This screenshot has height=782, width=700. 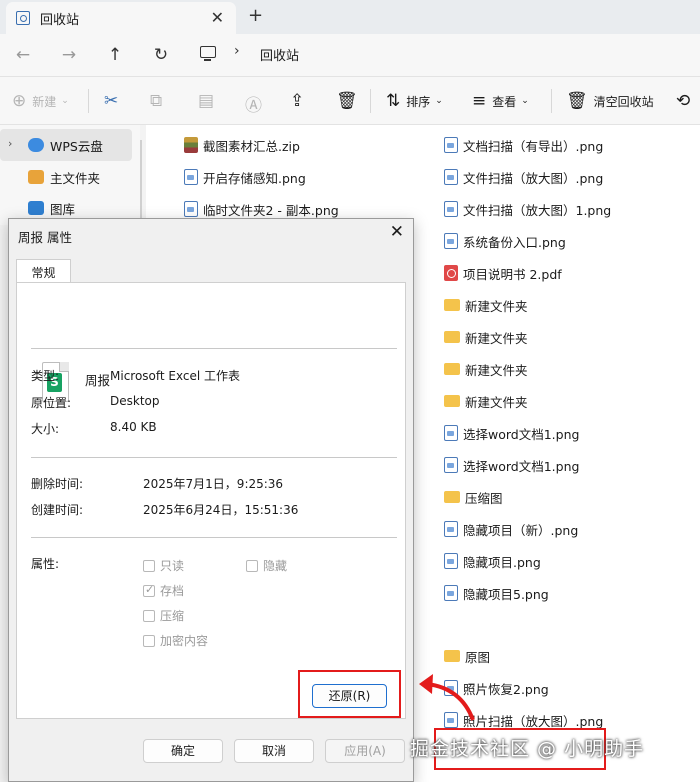 What do you see at coordinates (45, 376) in the screenshot?
I see `type-label: 类型:` at bounding box center [45, 376].